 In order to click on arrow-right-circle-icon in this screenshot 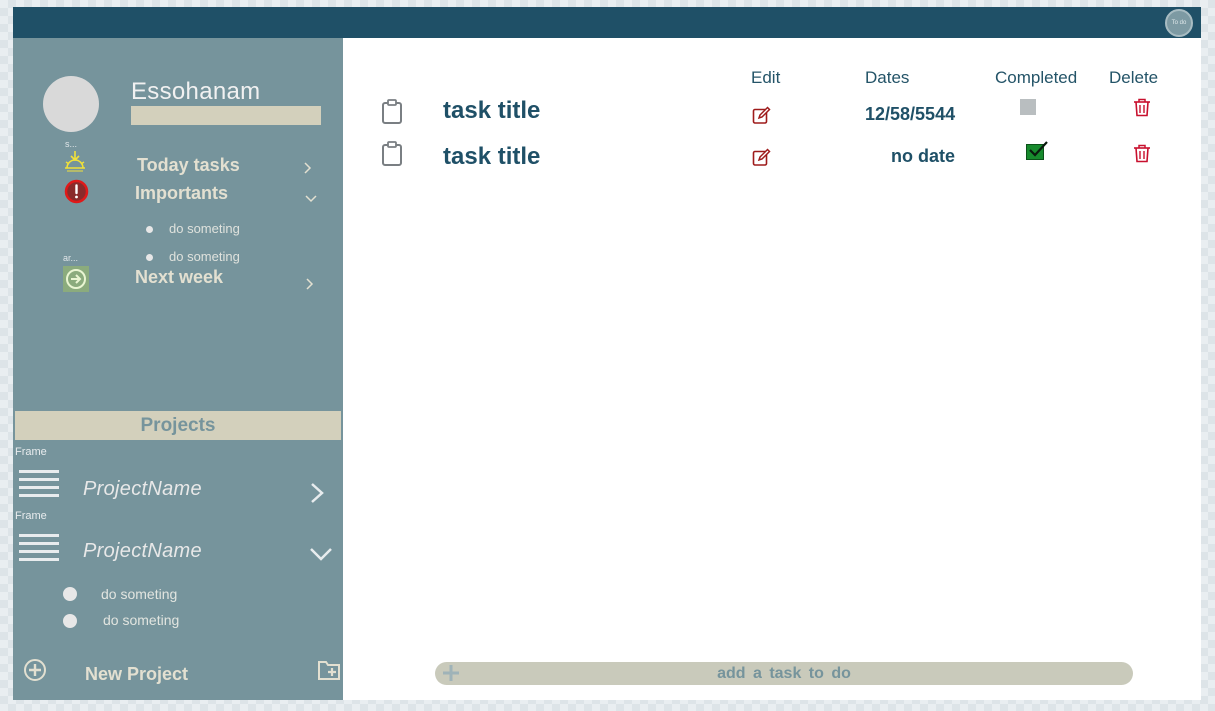, I will do `click(76, 279)`.